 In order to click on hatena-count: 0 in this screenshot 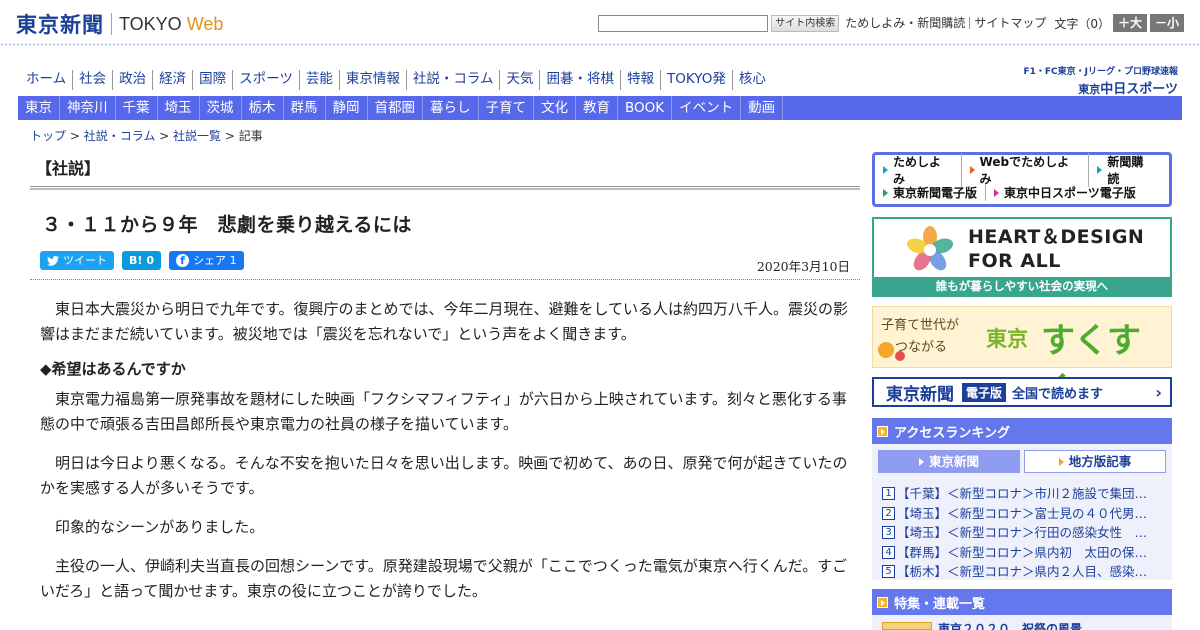, I will do `click(150, 260)`.